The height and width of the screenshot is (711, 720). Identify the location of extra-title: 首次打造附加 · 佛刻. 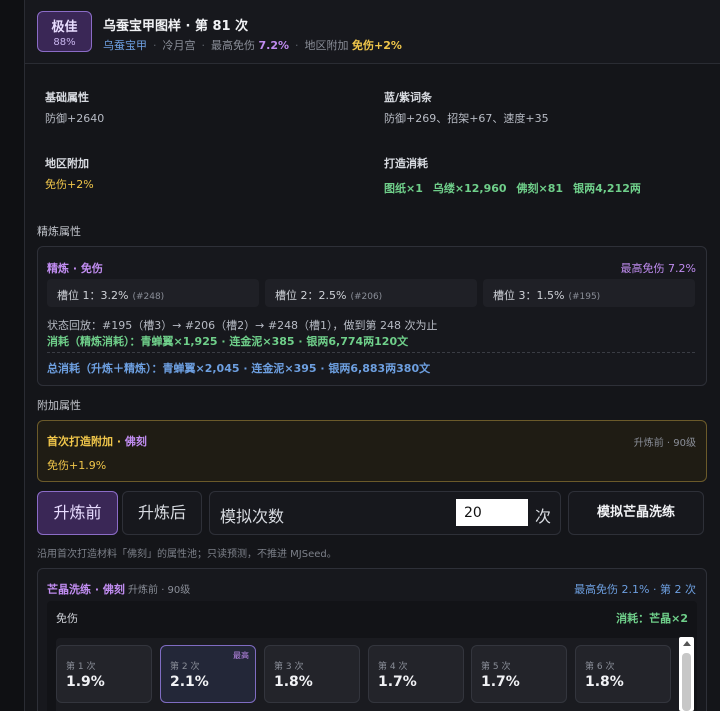
(97, 441).